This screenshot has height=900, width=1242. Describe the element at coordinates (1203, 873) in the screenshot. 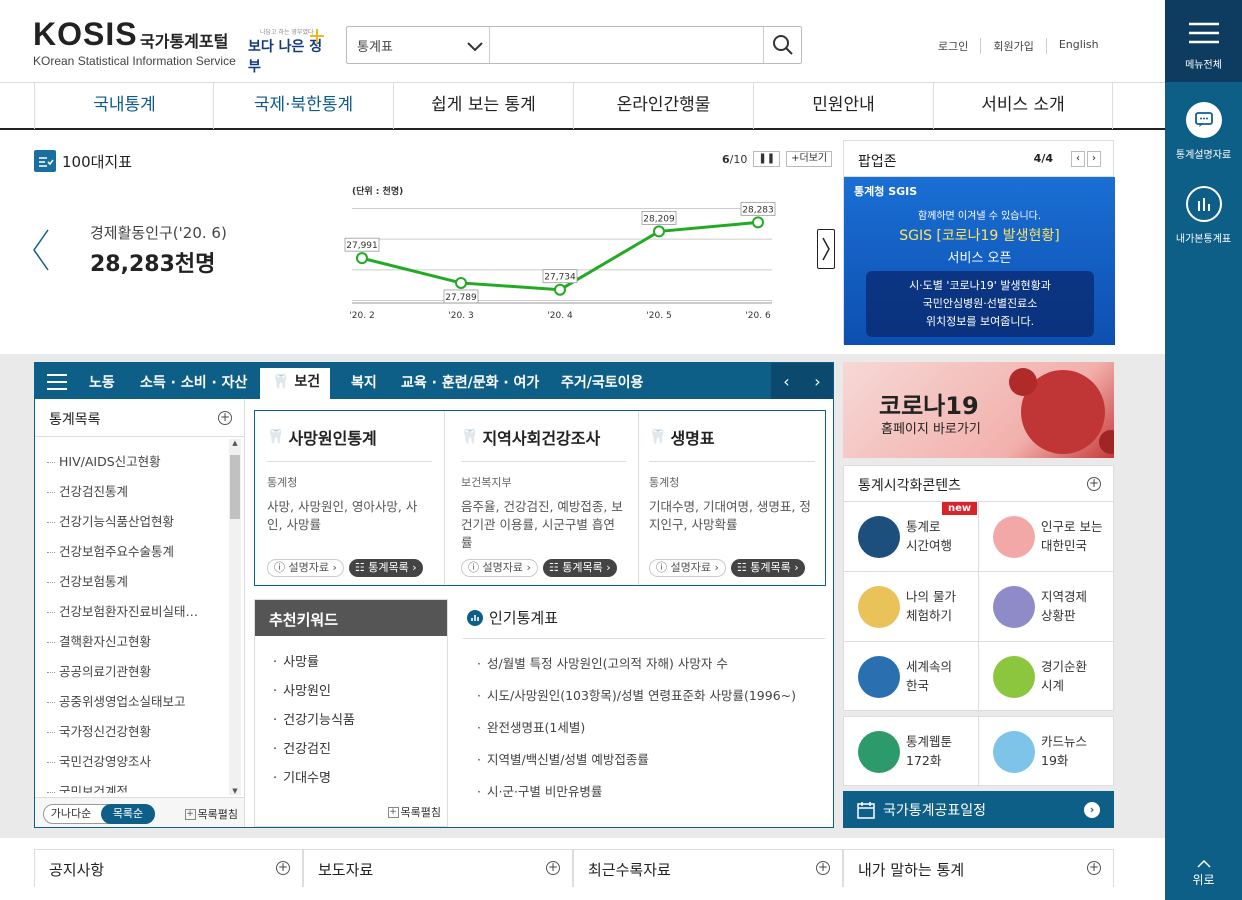

I see `scroll-top-button: 위로` at that location.